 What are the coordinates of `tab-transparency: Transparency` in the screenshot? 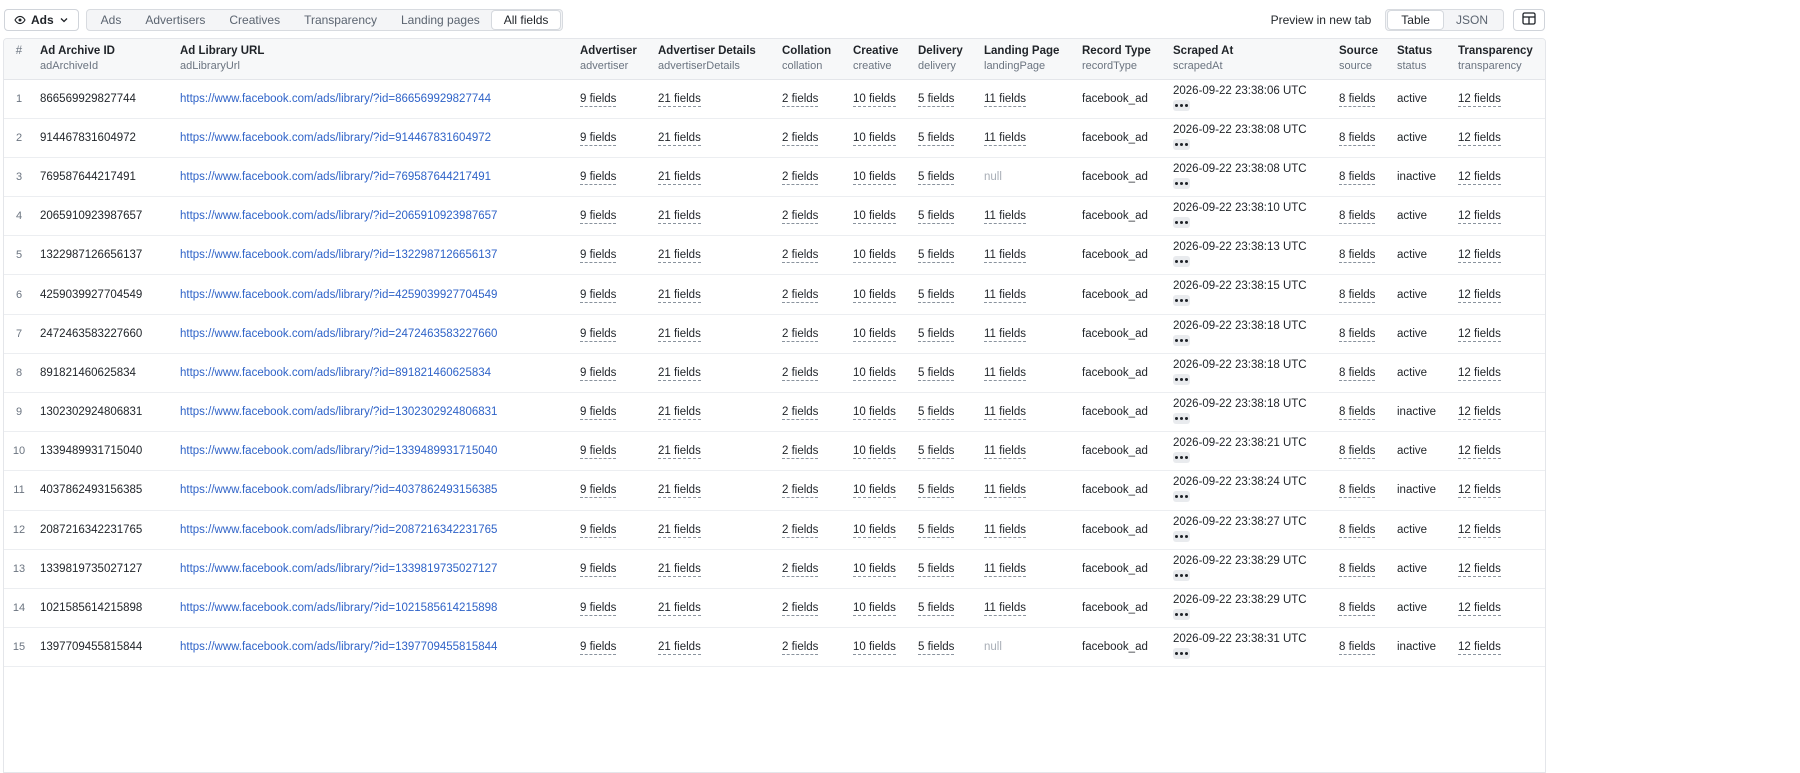 It's located at (340, 20).